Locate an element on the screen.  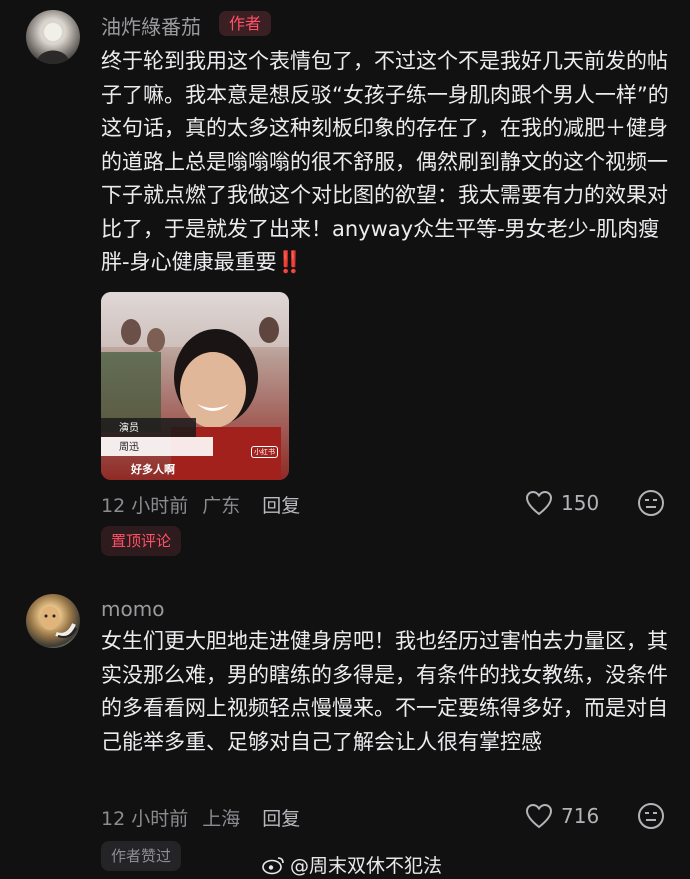
watermark: @周末双休不犯法 is located at coordinates (352, 864).